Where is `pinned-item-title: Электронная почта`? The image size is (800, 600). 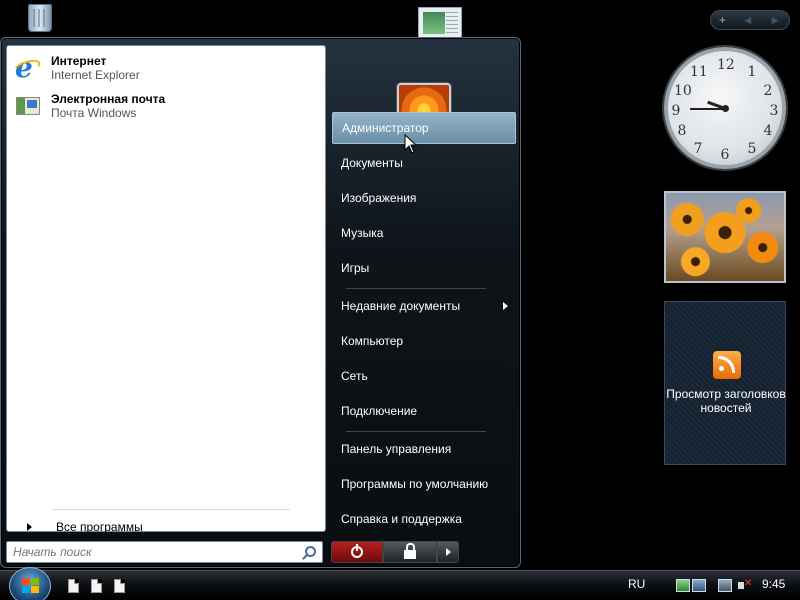
pinned-item-title: Электронная почта is located at coordinates (108, 99).